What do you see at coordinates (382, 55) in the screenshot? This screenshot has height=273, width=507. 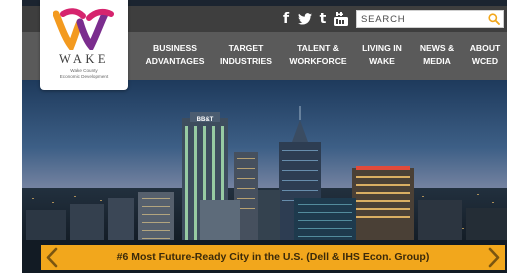 I see `nav-living-in-wake: LIVING IN WAKE` at bounding box center [382, 55].